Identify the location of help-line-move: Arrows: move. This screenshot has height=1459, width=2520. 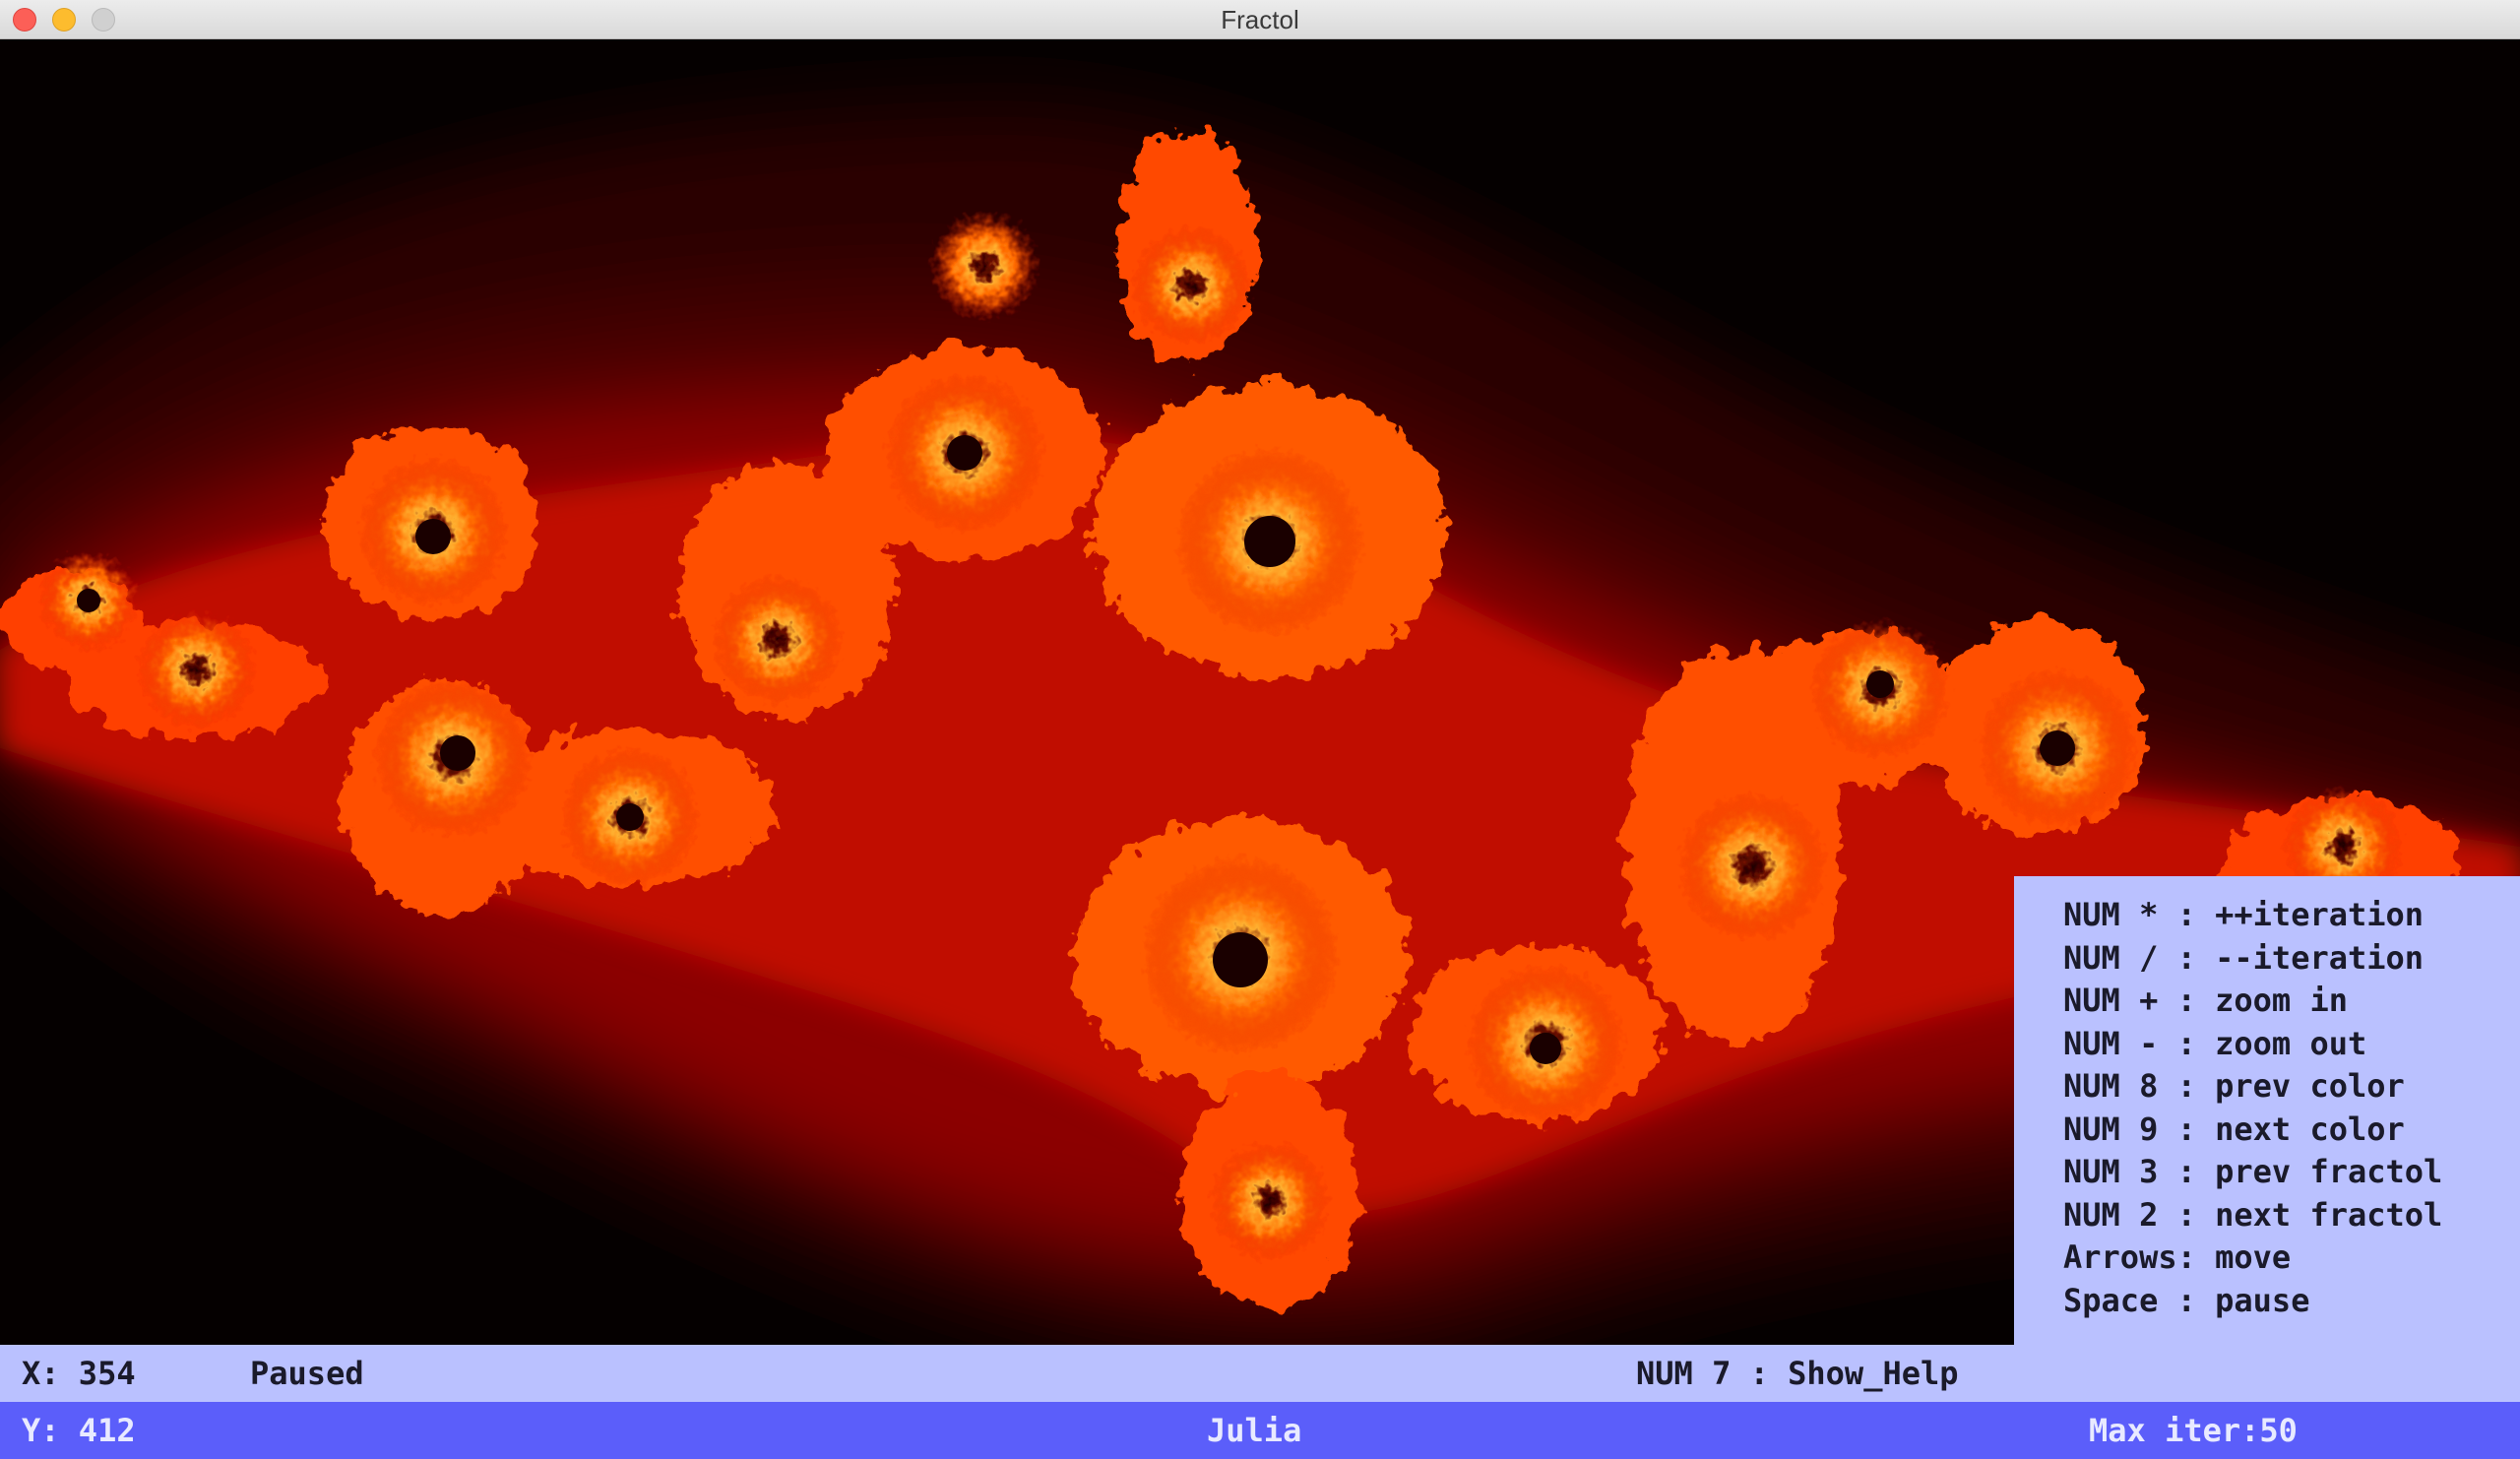
(2177, 1257).